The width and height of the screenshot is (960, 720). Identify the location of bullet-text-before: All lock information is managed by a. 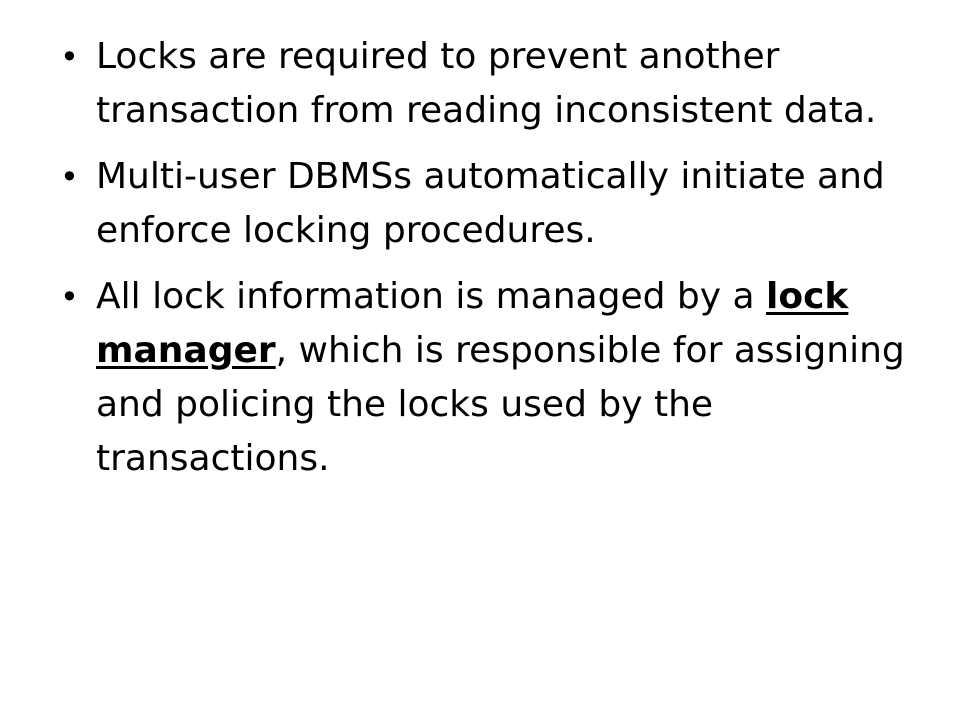
(431, 296).